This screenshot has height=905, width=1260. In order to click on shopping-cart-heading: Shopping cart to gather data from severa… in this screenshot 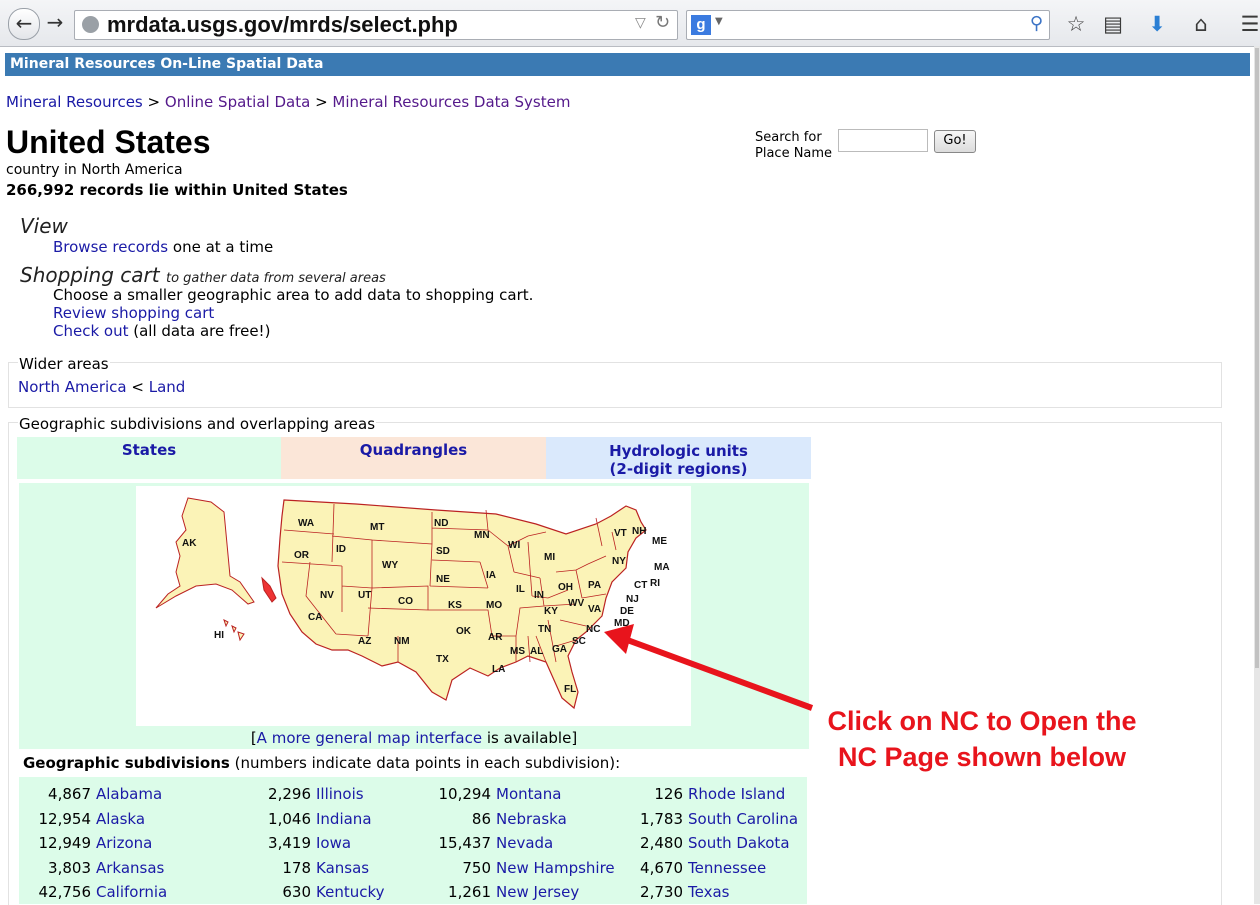, I will do `click(203, 275)`.